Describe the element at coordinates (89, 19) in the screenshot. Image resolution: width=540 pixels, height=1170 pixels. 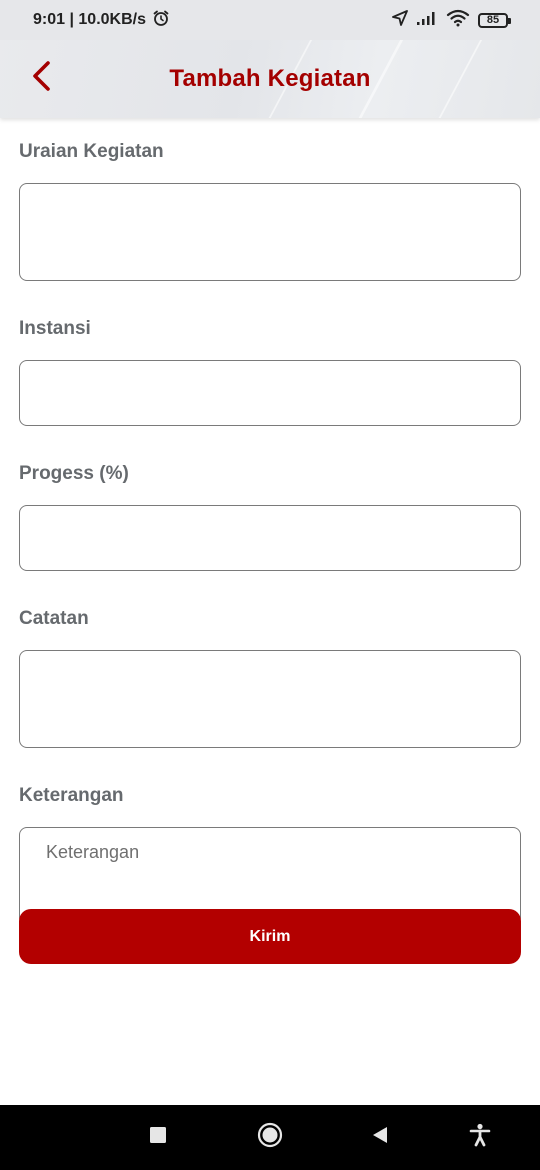
I see `status-time-speed: 9:01 | 10.0KB/s` at that location.